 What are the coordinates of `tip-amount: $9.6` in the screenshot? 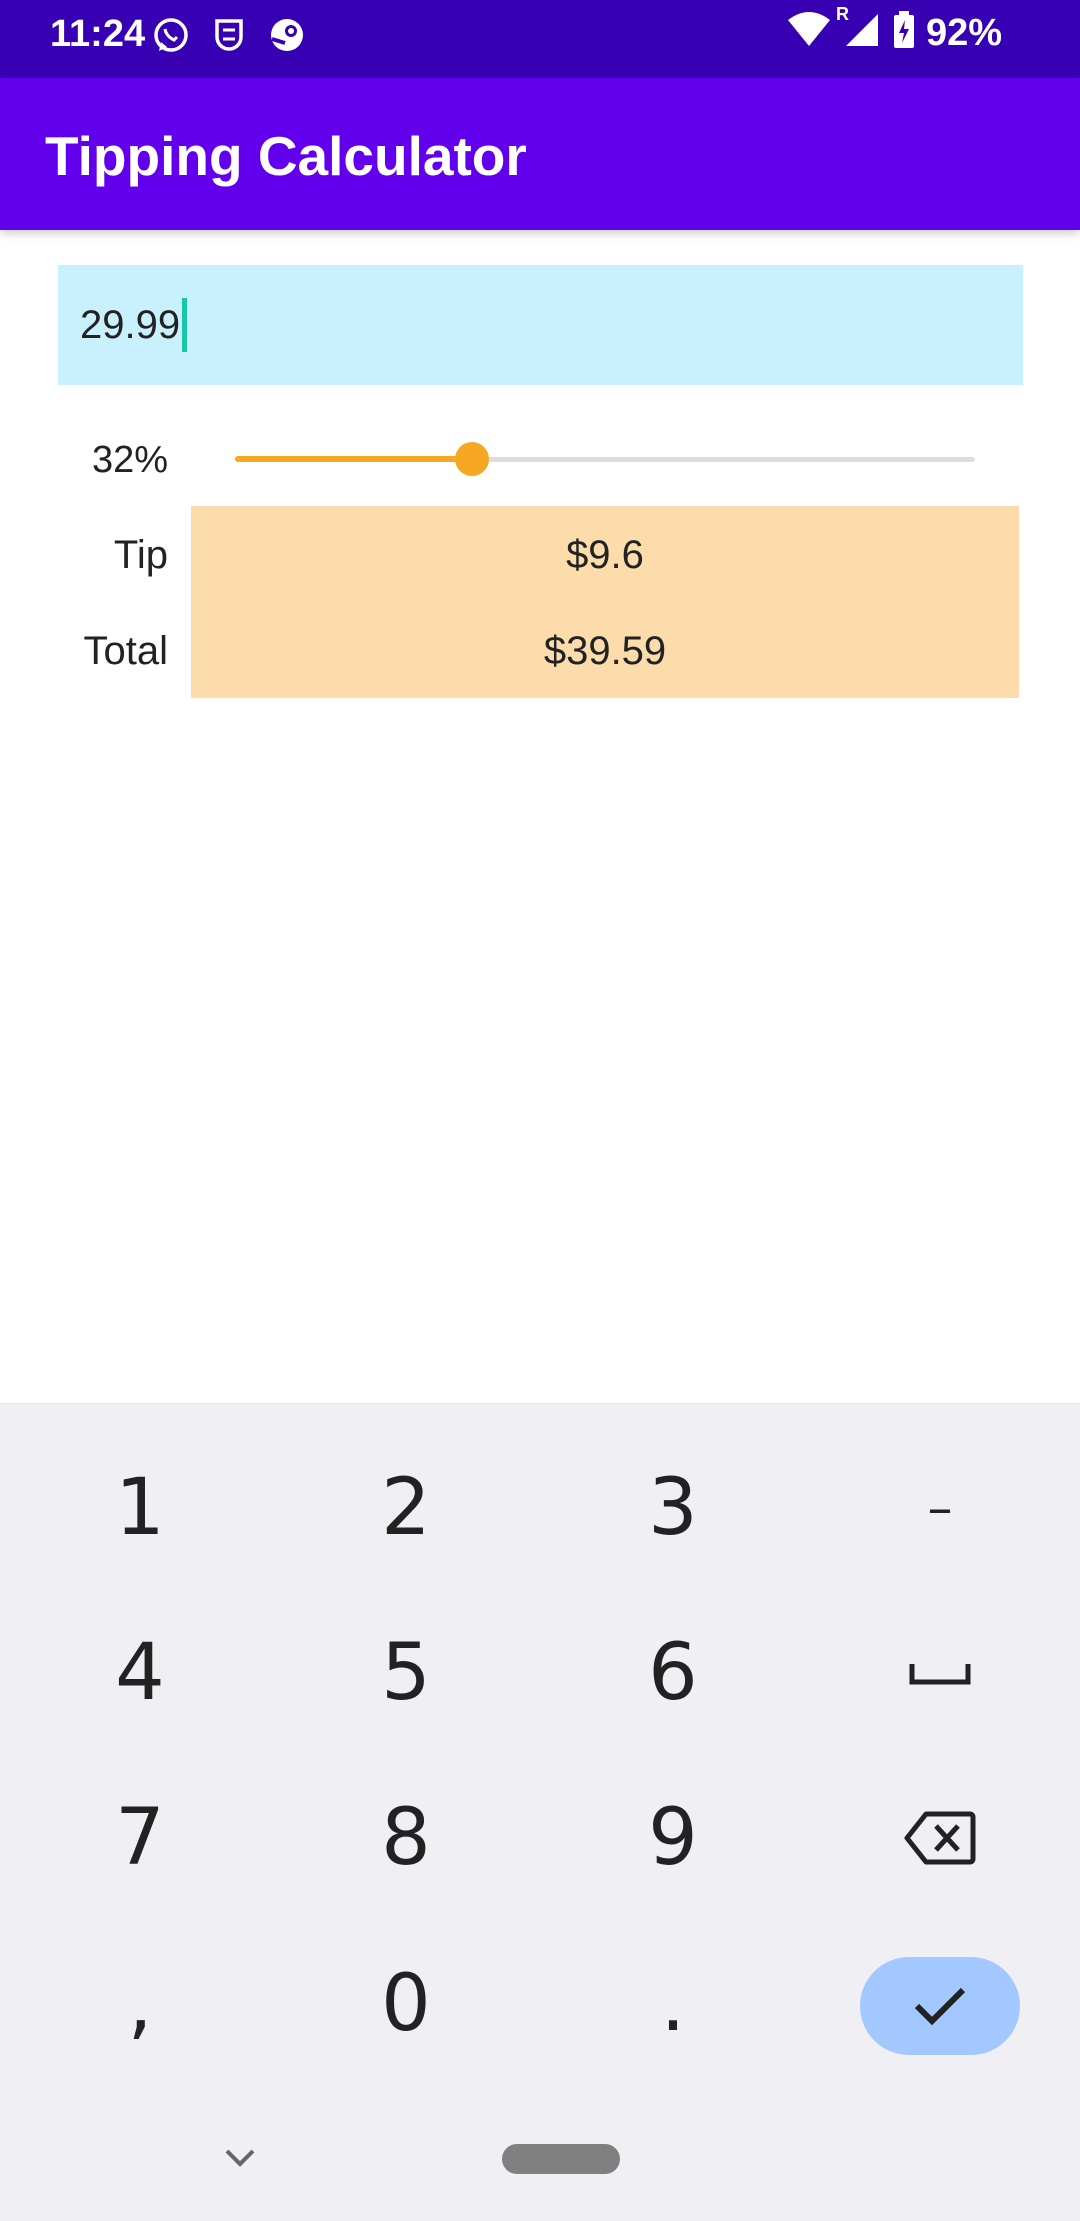 It's located at (605, 555).